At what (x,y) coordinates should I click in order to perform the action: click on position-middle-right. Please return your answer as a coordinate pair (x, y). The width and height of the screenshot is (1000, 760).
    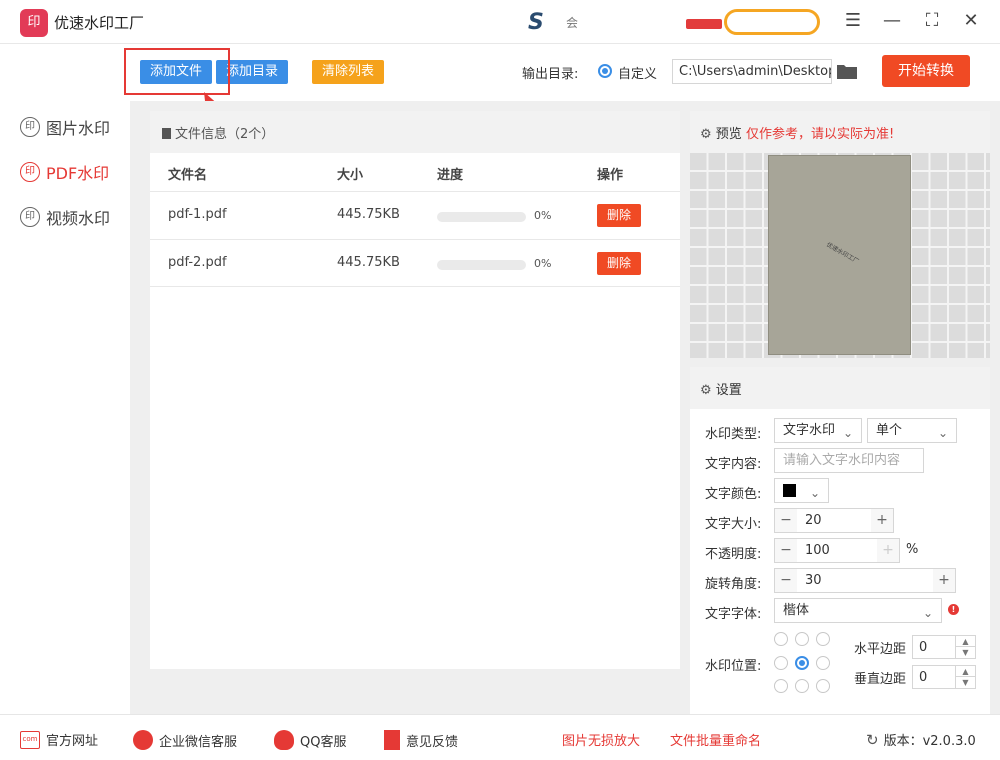
    Looking at the image, I should click on (823, 663).